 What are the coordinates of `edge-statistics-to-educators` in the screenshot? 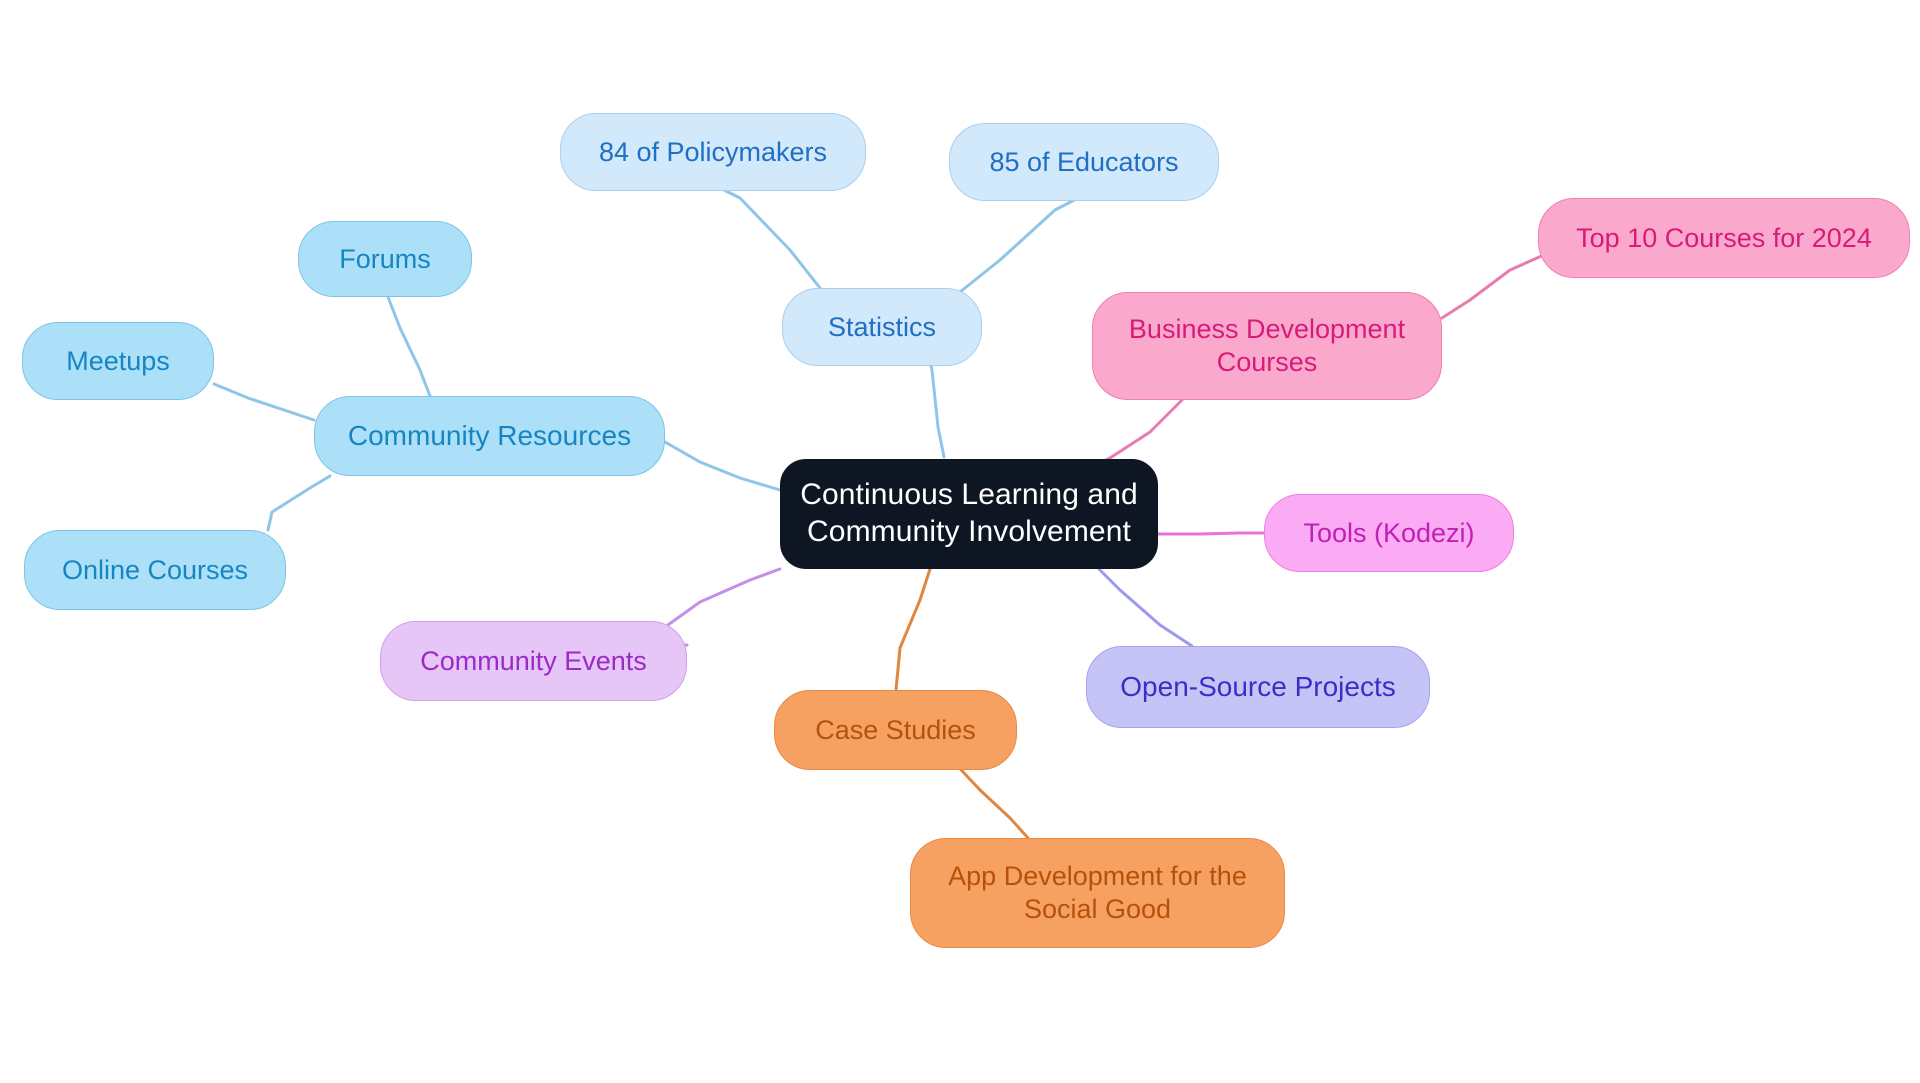 It's located at (1021, 244).